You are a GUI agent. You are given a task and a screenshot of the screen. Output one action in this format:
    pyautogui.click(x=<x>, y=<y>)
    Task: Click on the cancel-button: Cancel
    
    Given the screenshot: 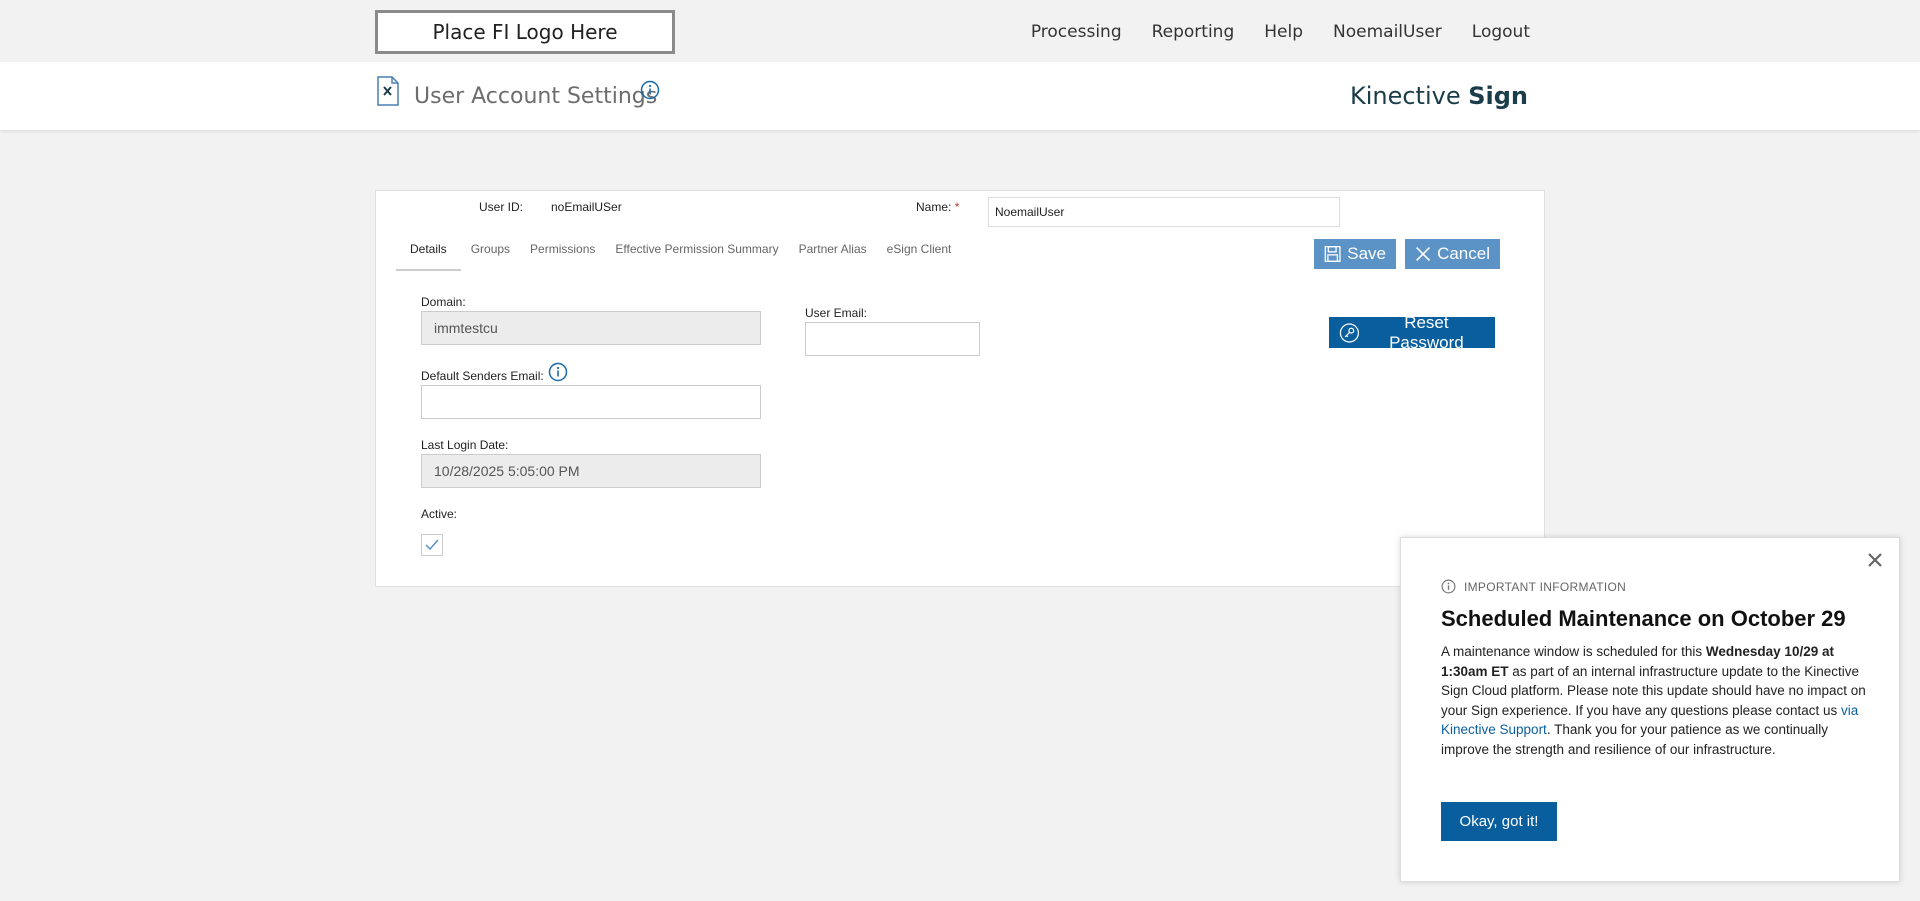 What is the action you would take?
    pyautogui.click(x=1452, y=254)
    